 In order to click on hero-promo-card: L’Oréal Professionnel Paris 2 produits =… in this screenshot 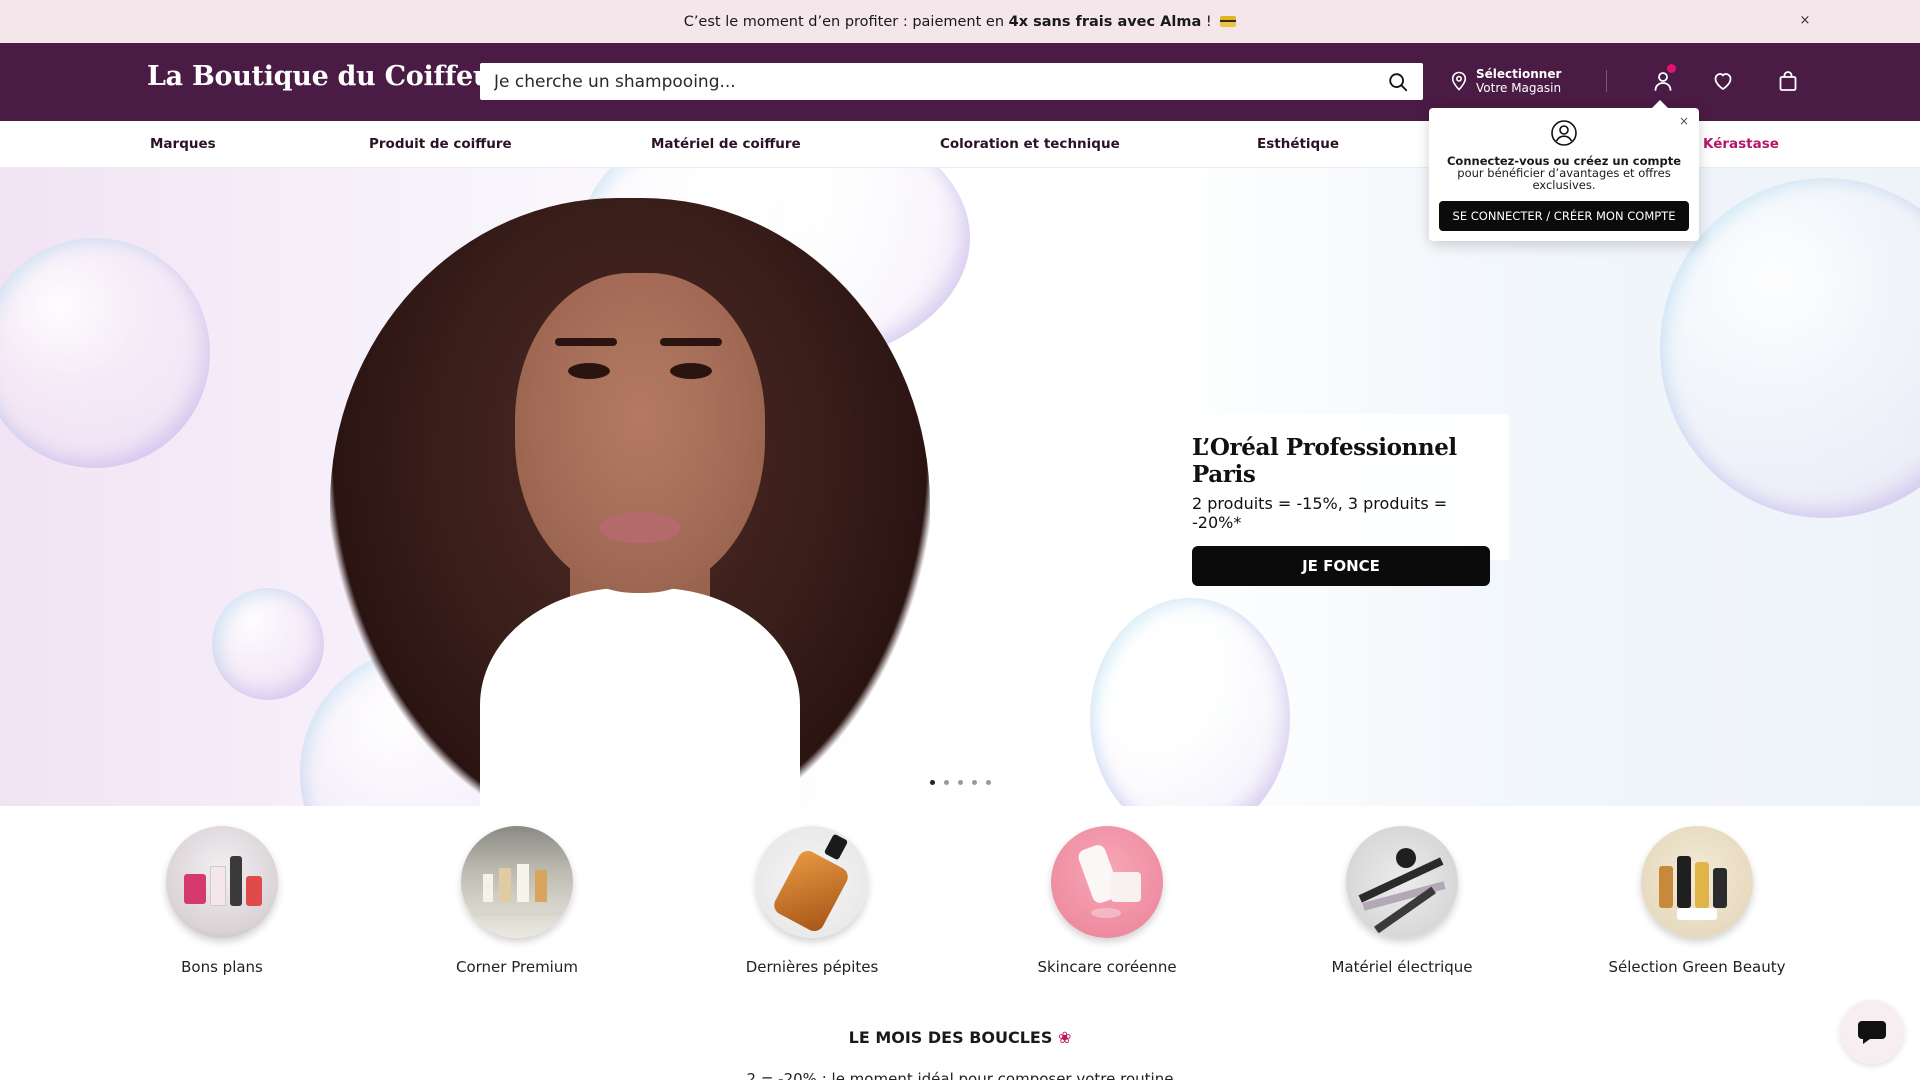, I will do `click(1340, 500)`.